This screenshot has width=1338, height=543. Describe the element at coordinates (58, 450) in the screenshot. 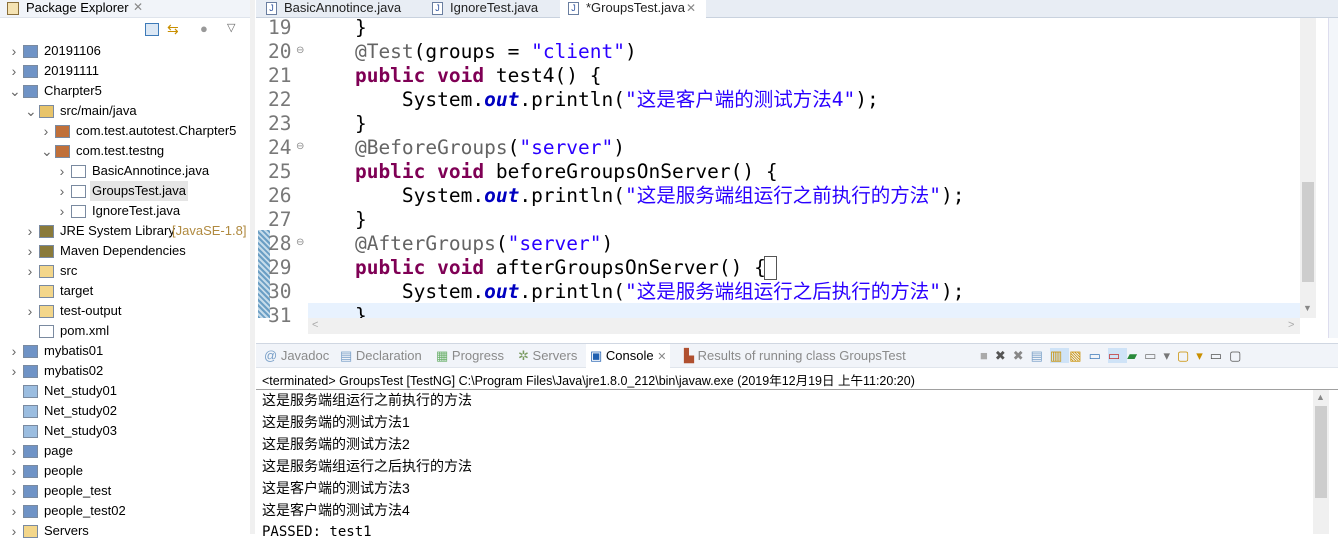

I see `tree-item-label: page` at that location.